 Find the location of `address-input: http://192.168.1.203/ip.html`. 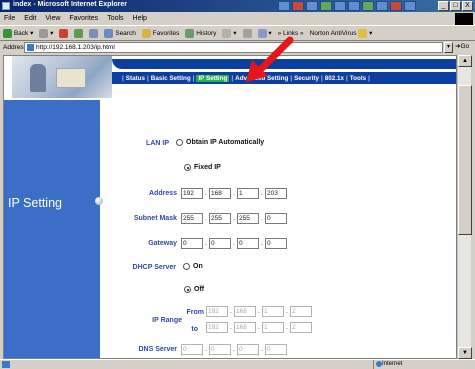

address-input: http://192.168.1.203/ip.html is located at coordinates (233, 47).